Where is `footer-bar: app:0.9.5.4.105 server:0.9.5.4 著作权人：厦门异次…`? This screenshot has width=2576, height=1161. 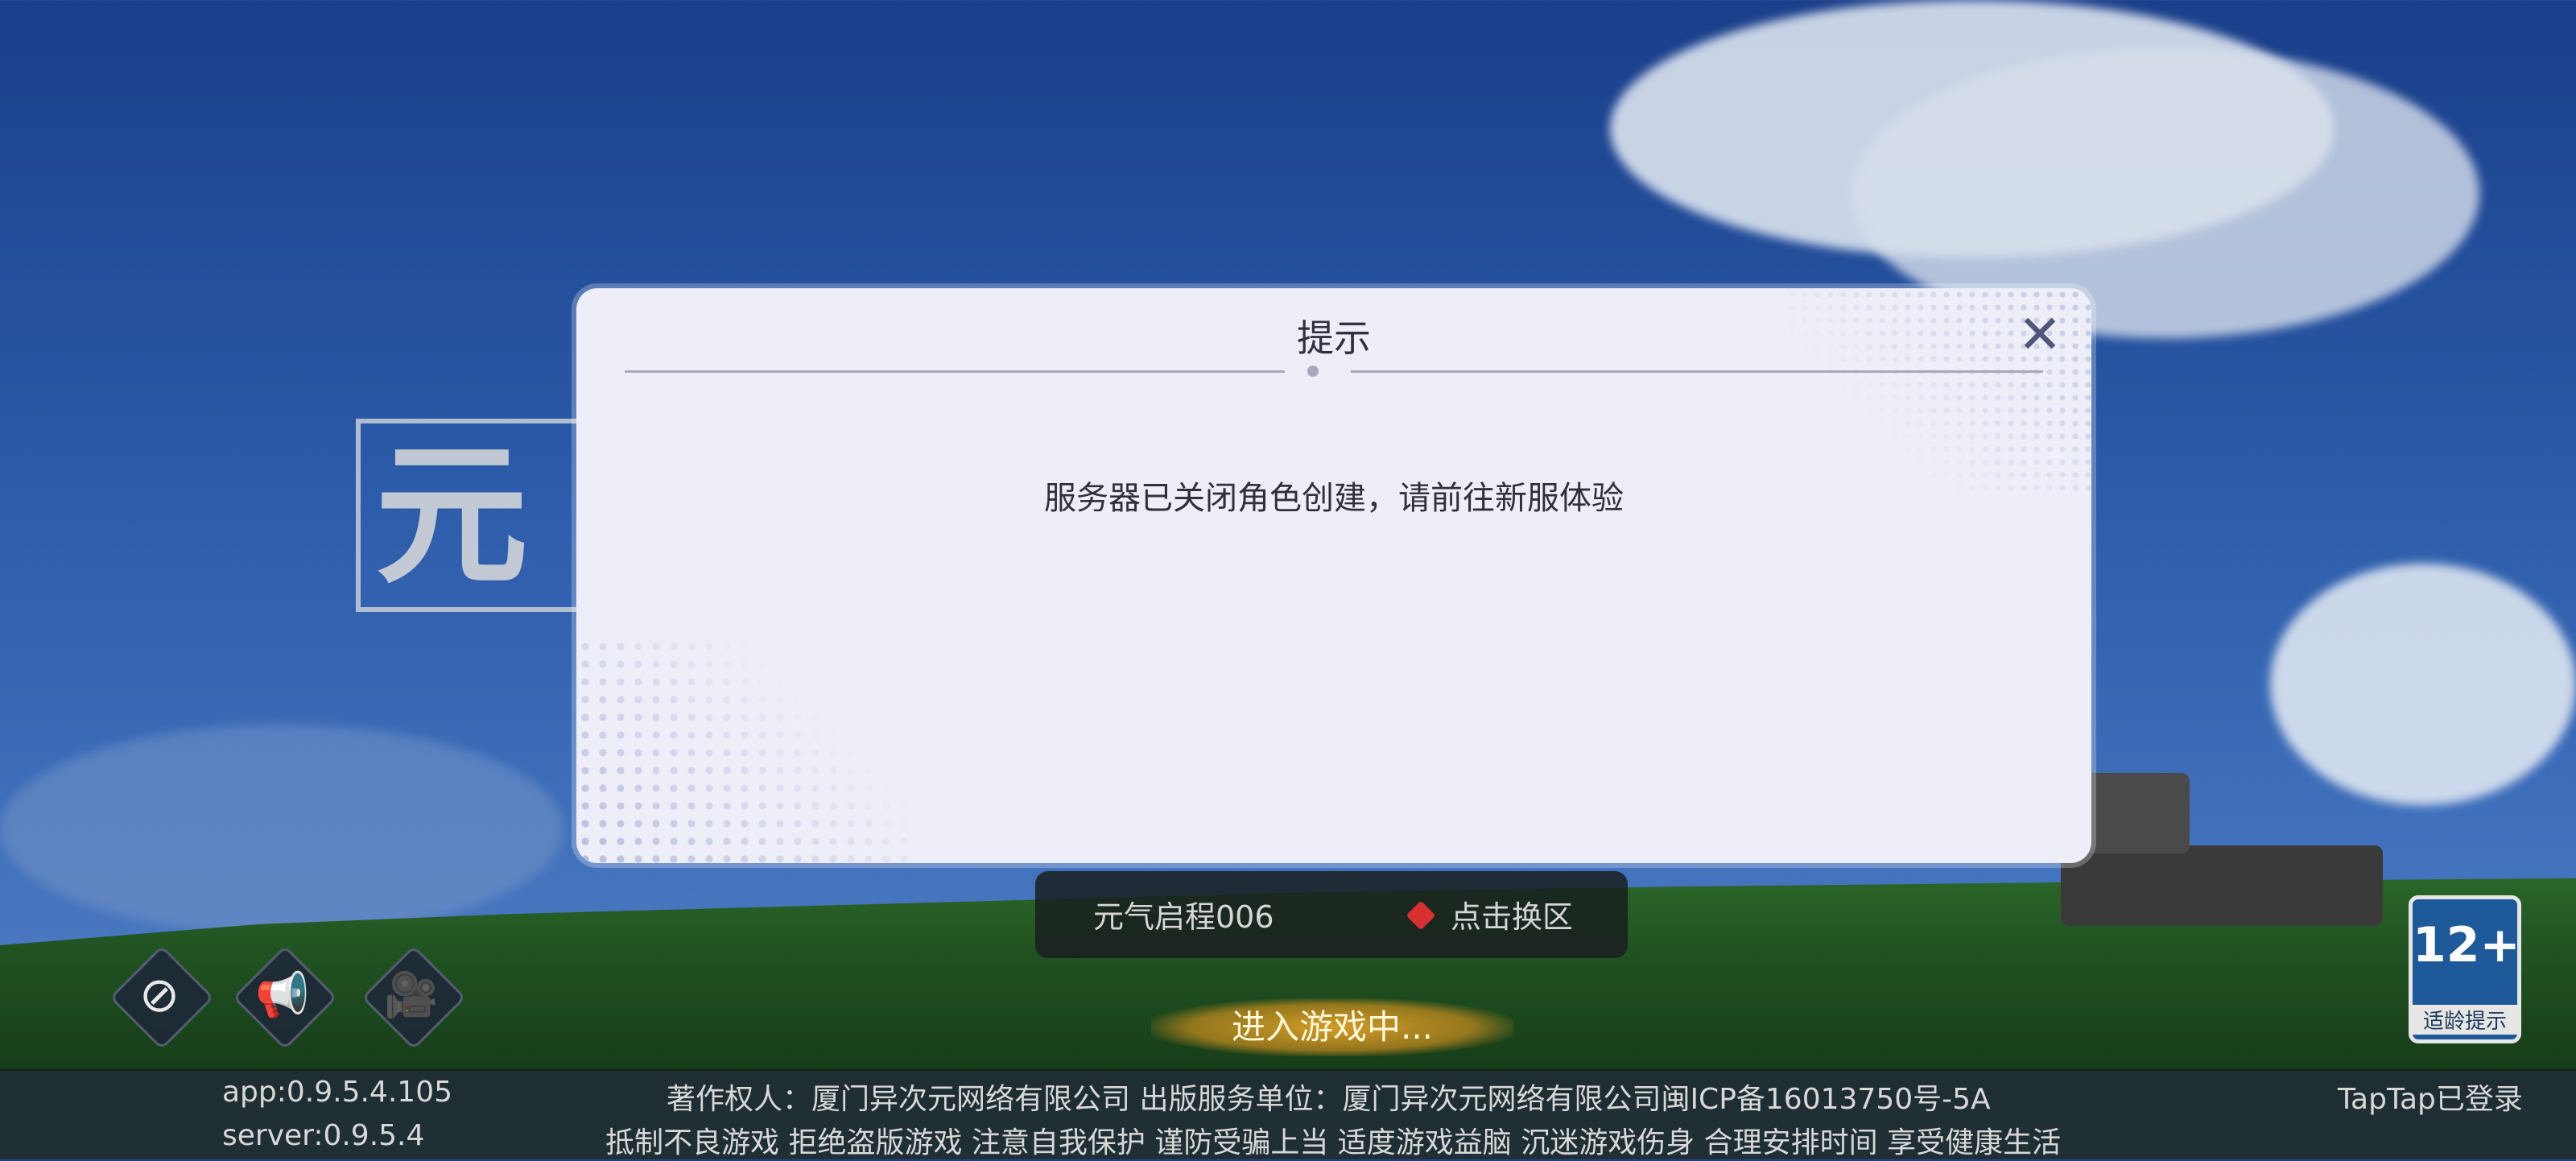 footer-bar: app:0.9.5.4.105 server:0.9.5.4 著作权人：厦门异次… is located at coordinates (1288, 1114).